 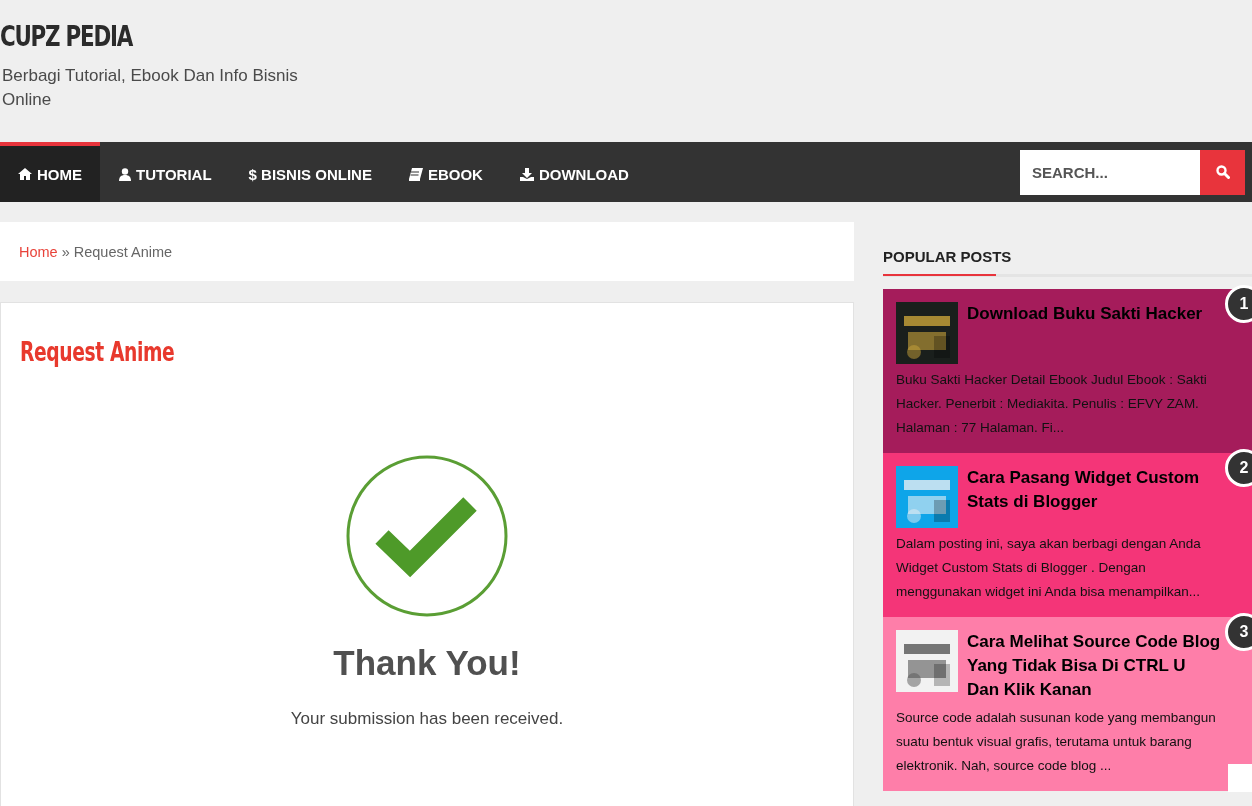 What do you see at coordinates (1238, 468) in the screenshot?
I see `rank-badge: 2` at bounding box center [1238, 468].